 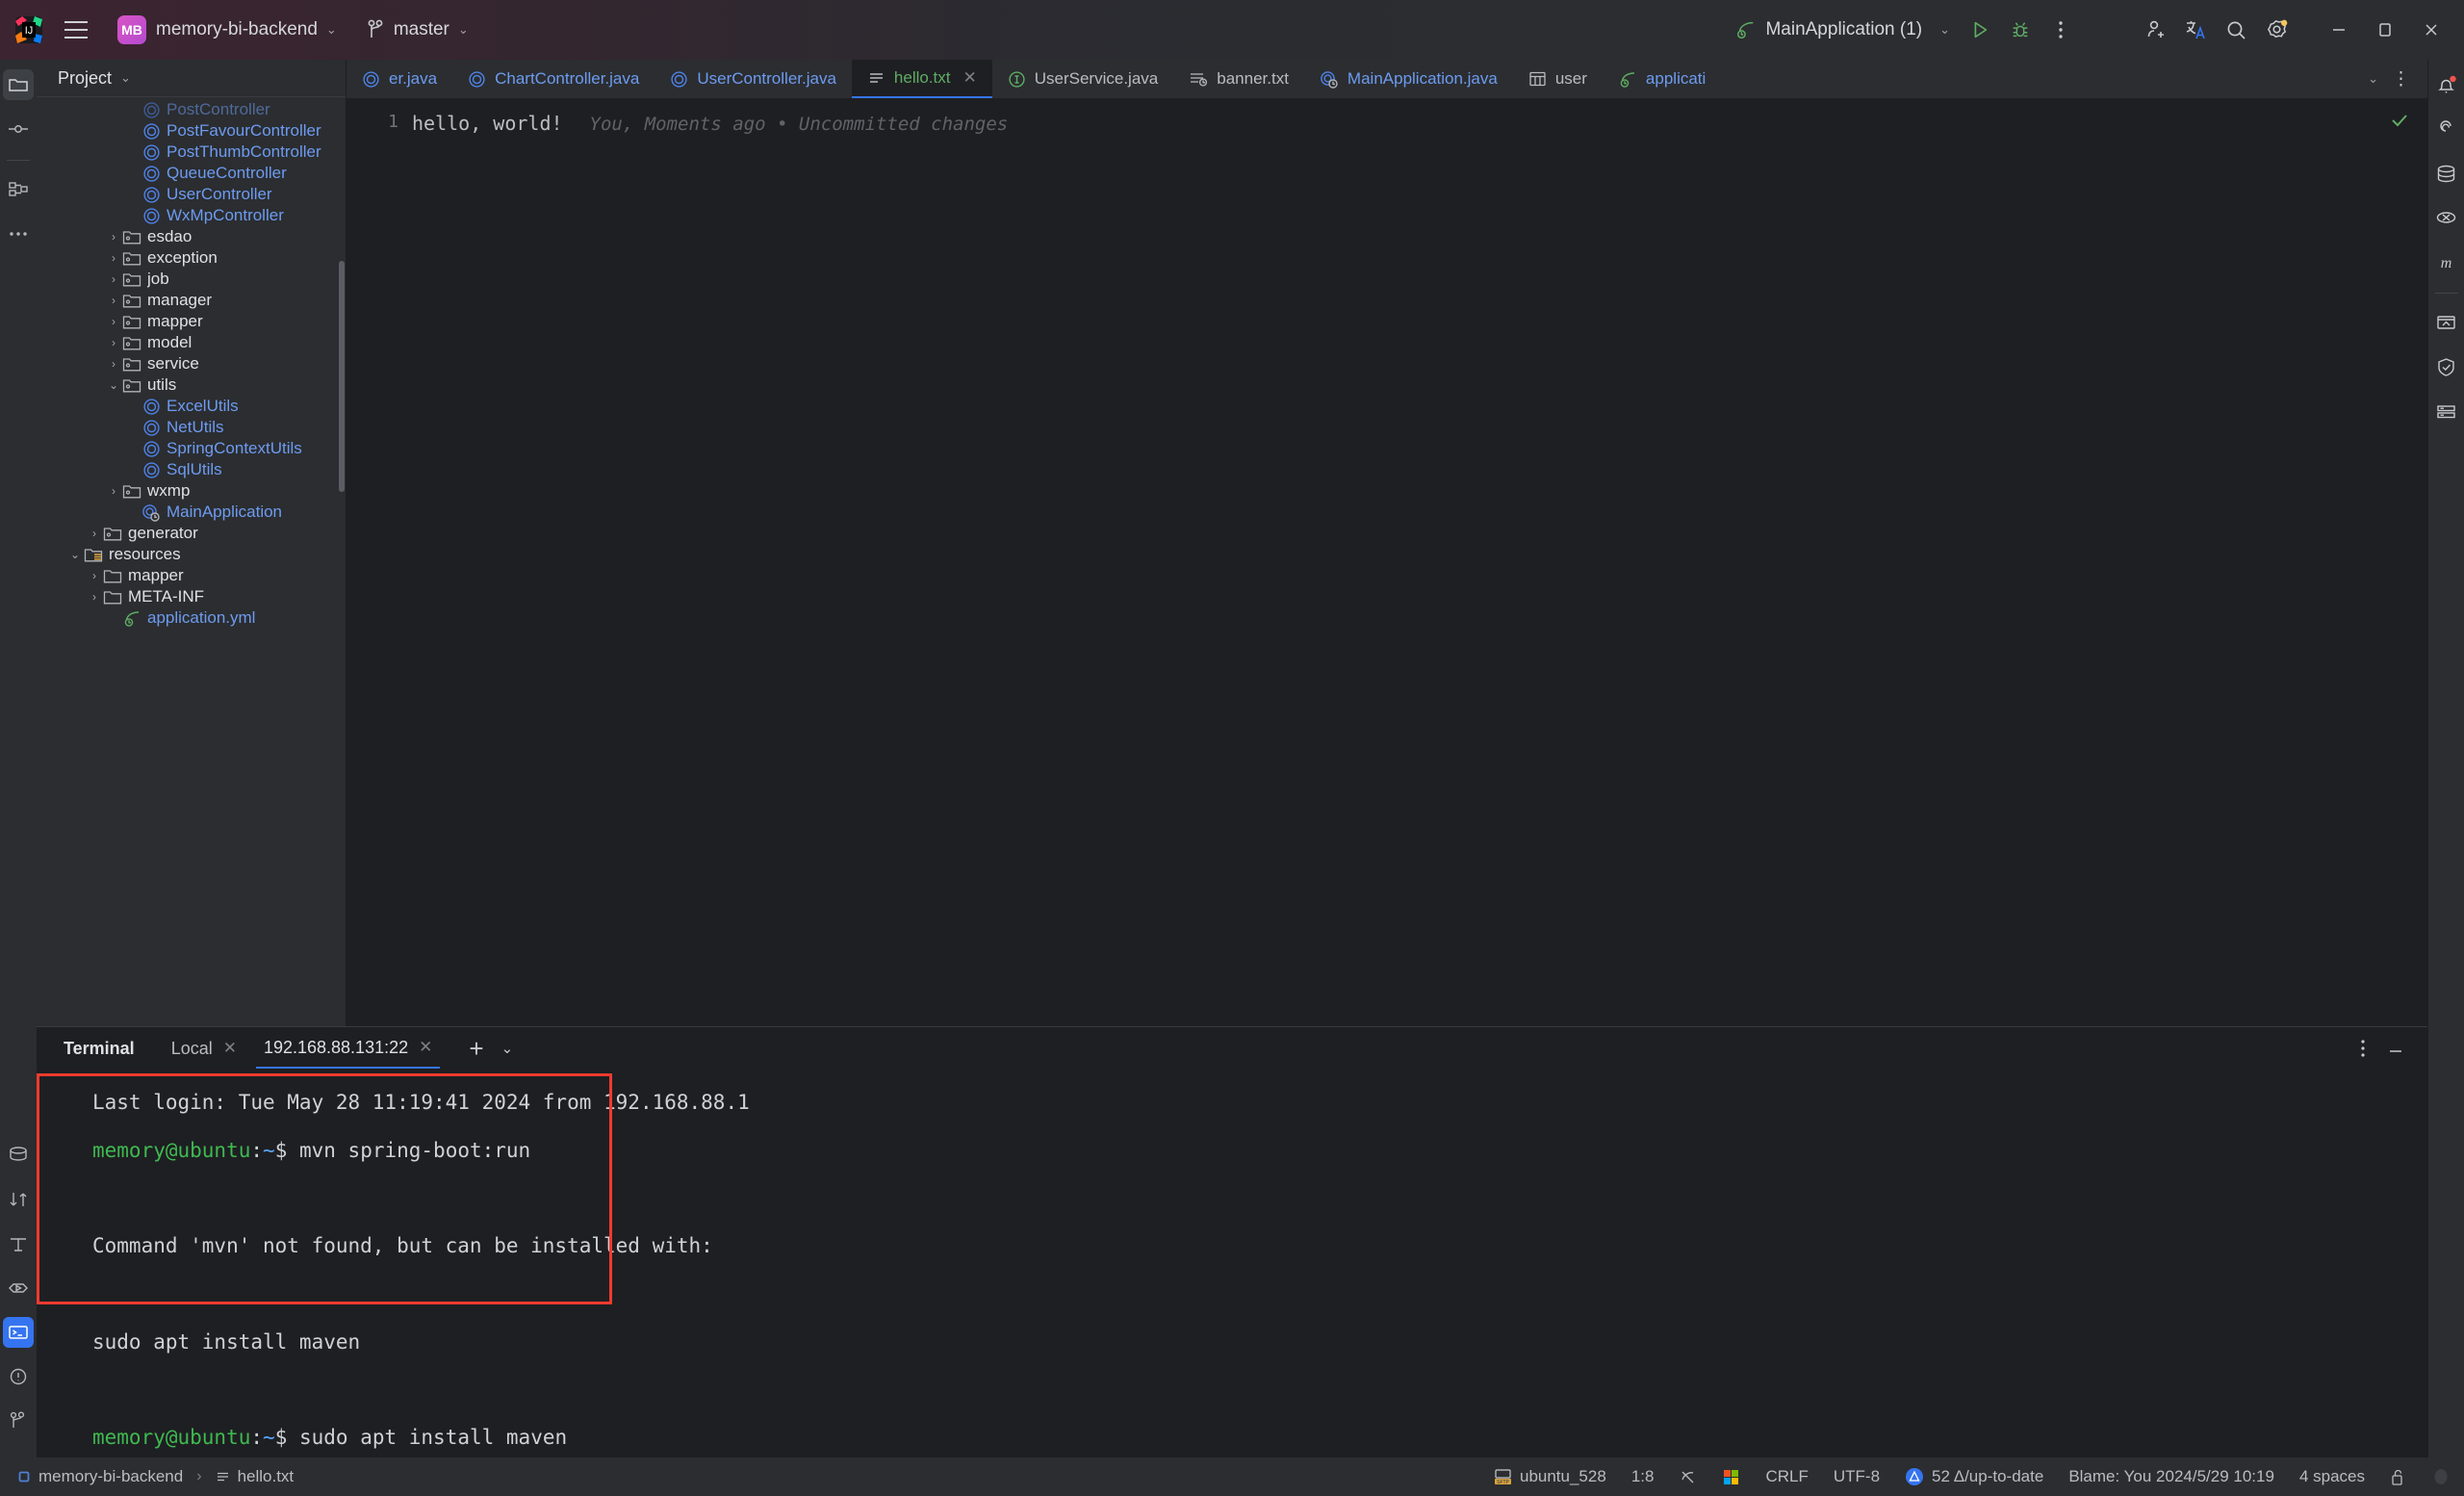 What do you see at coordinates (204, 1049) in the screenshot?
I see `terminal-tab: Local ✕` at bounding box center [204, 1049].